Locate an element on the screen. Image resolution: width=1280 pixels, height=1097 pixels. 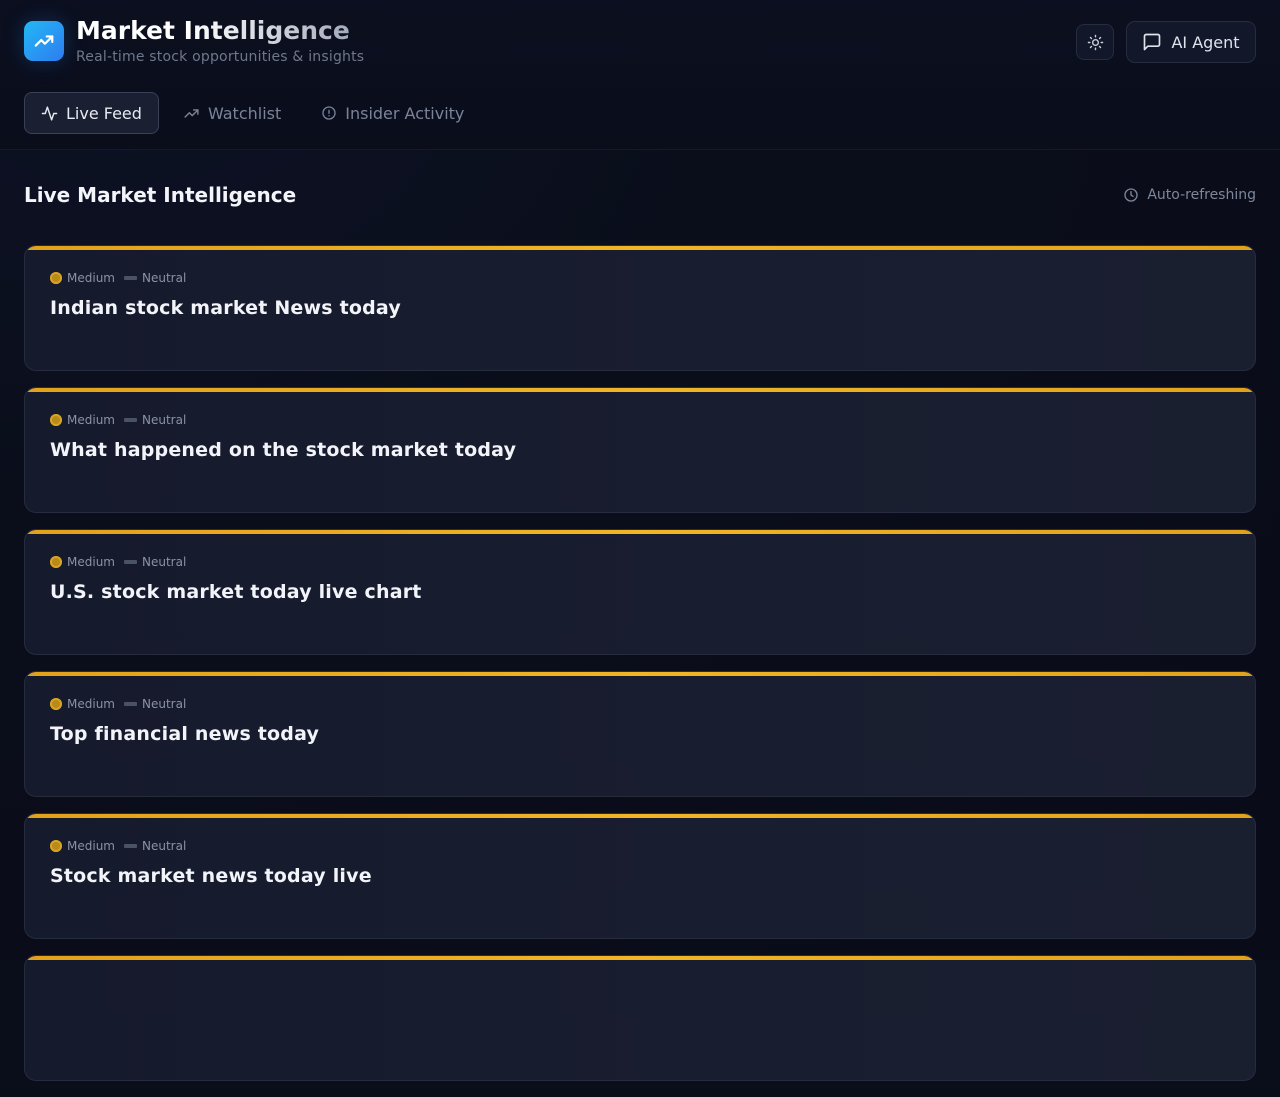
trending-up-icon is located at coordinates (191, 113).